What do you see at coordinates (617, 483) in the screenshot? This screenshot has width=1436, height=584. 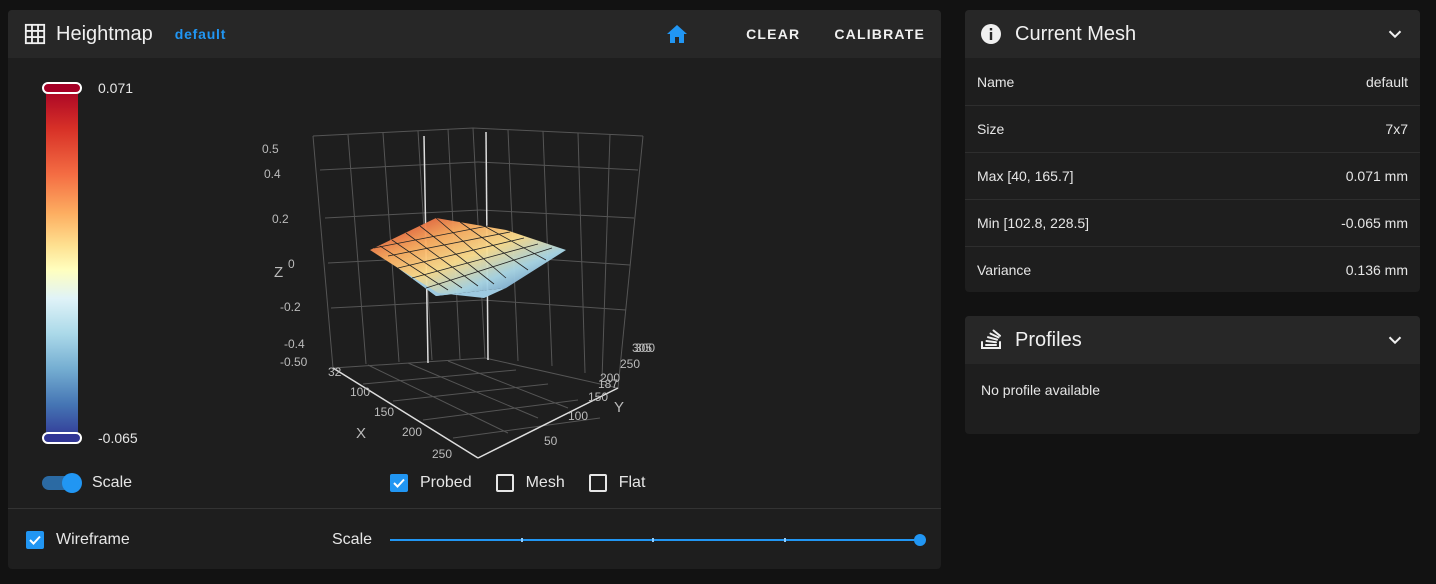 I see `flat-checkbox: Flat` at bounding box center [617, 483].